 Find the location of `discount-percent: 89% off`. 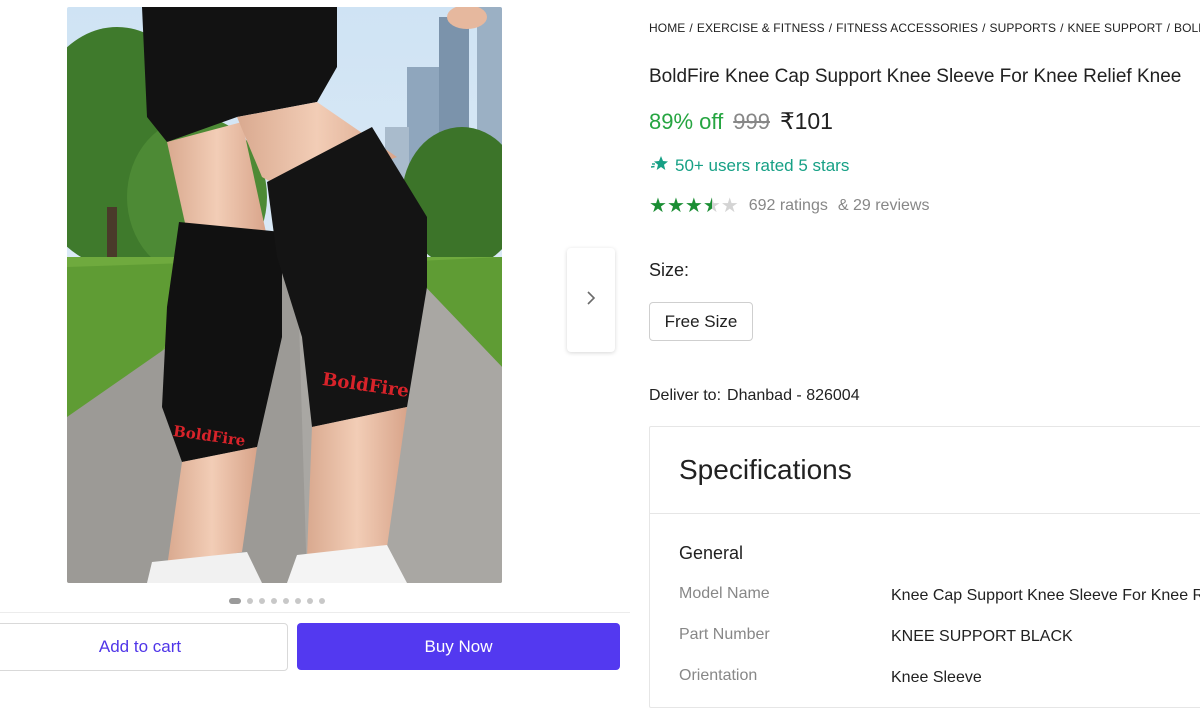

discount-percent: 89% off is located at coordinates (686, 121).